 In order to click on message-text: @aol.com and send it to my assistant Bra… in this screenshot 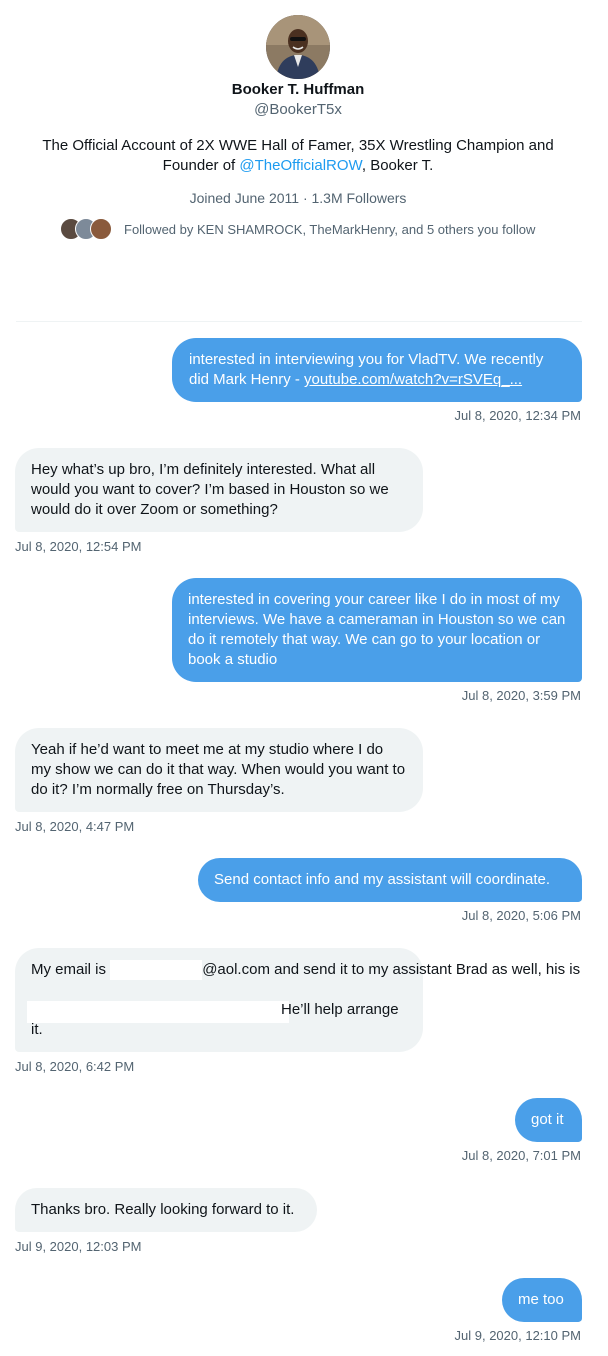, I will do `click(391, 969)`.